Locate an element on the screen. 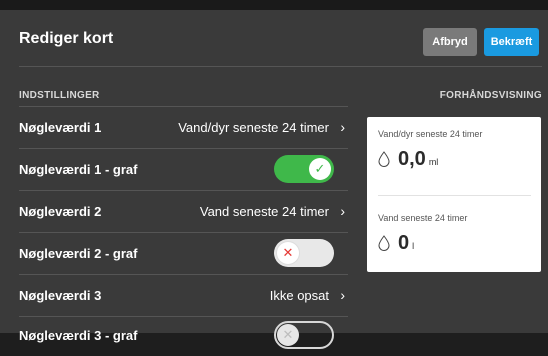 Image resolution: width=548 pixels, height=356 pixels. preview-label: Vand/dyr seneste 24 timer is located at coordinates (430, 134).